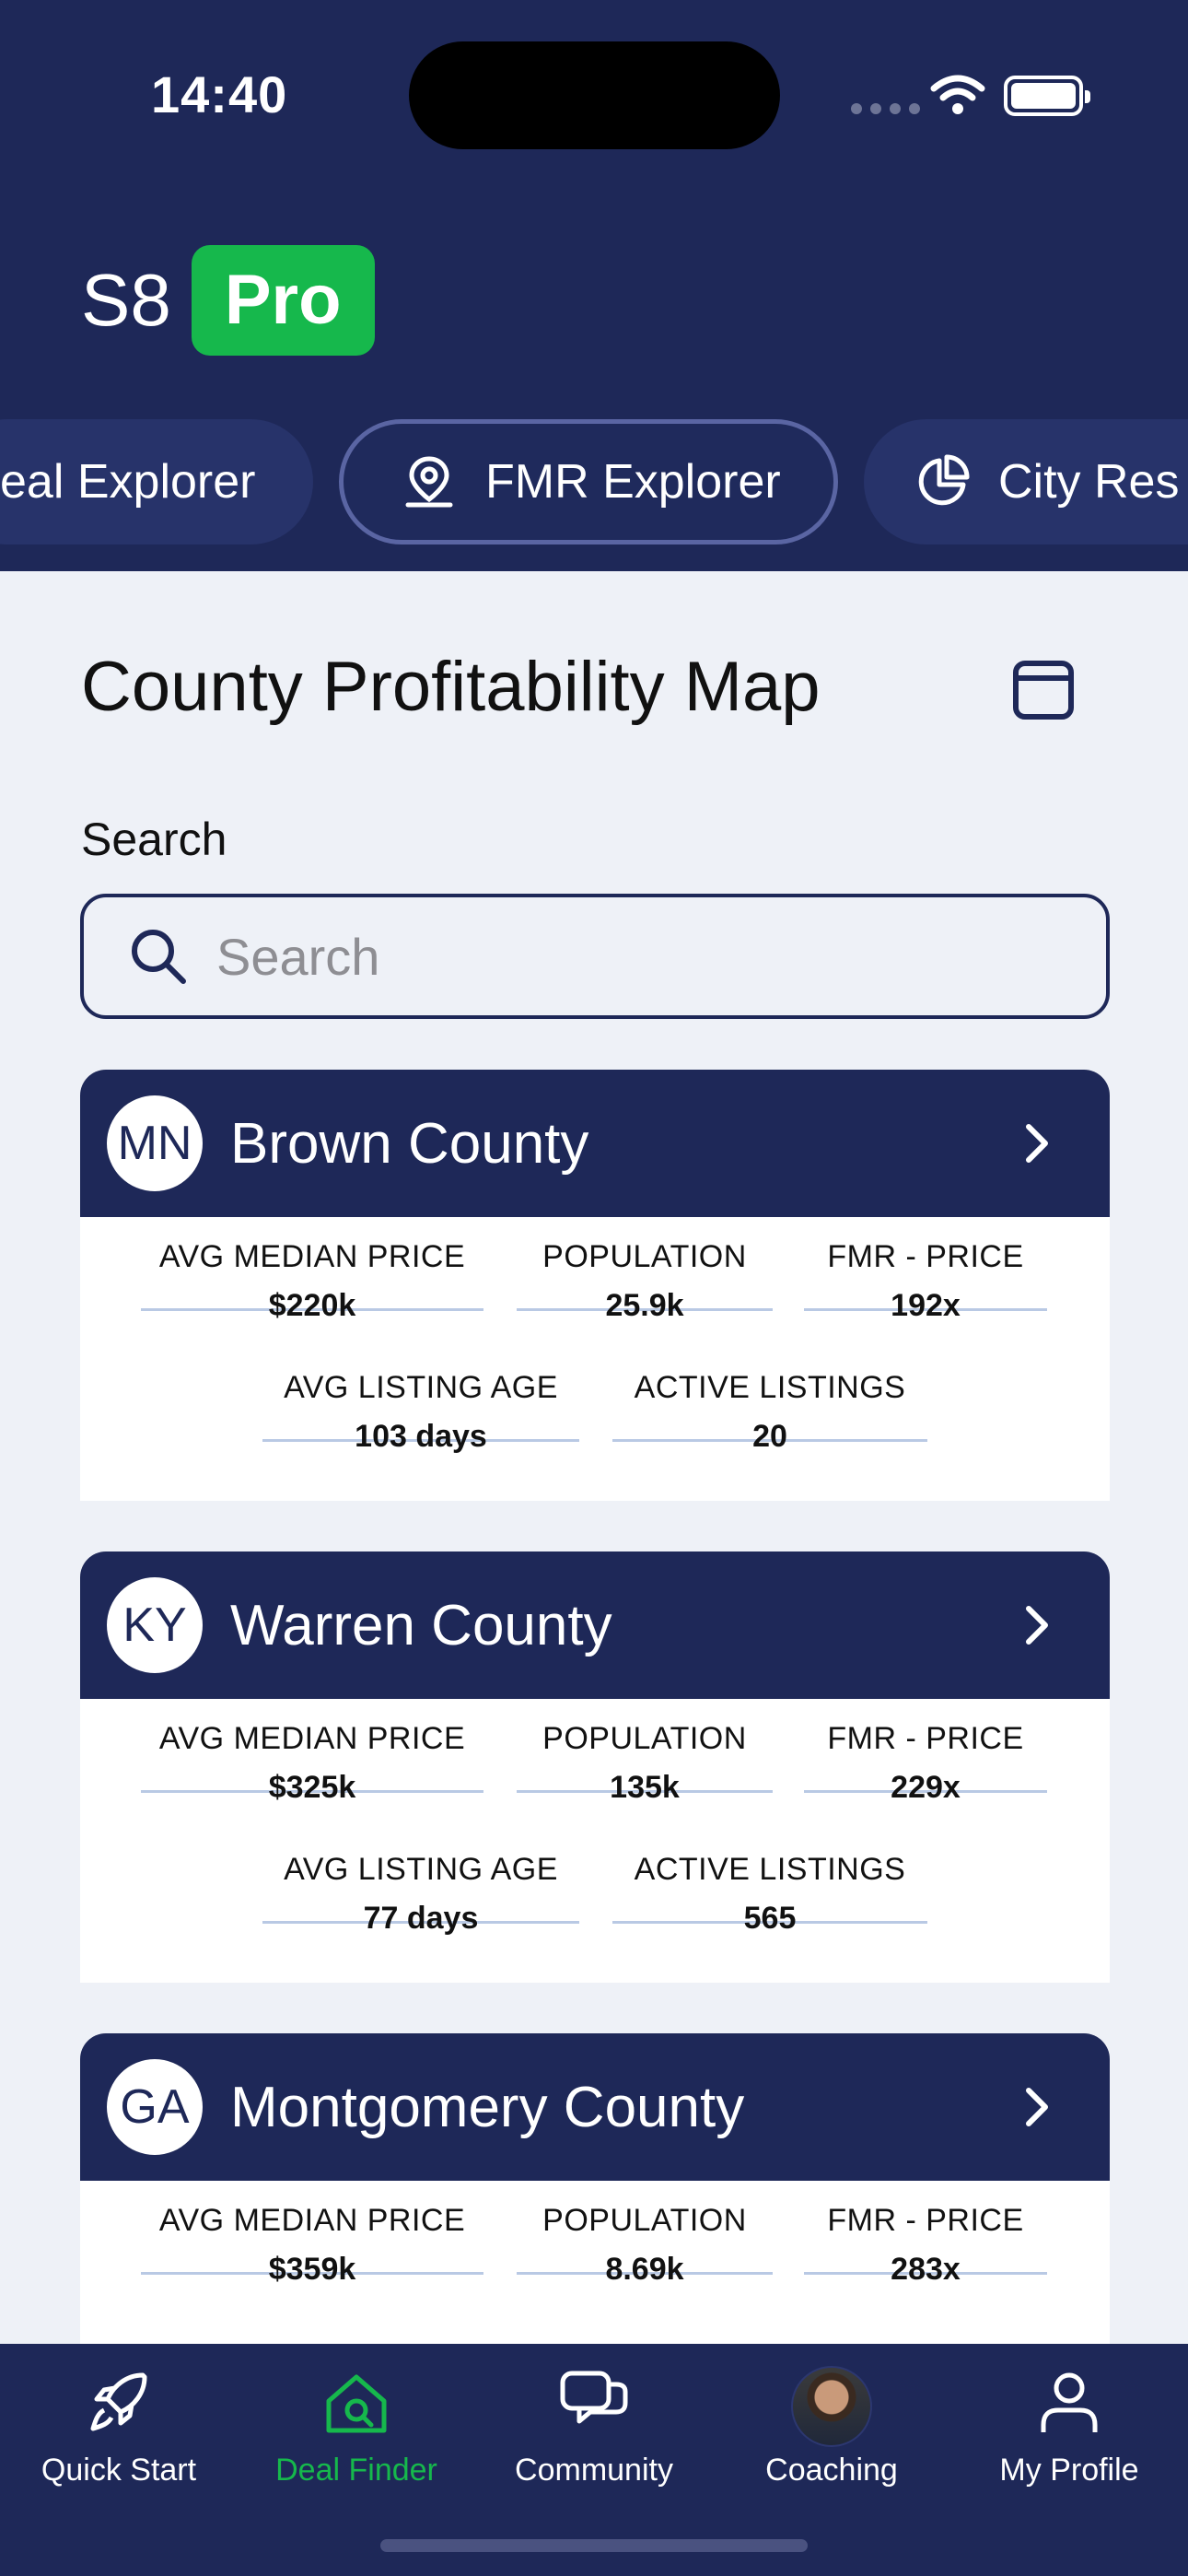  I want to click on tab-city-research: City Res, so click(1026, 482).